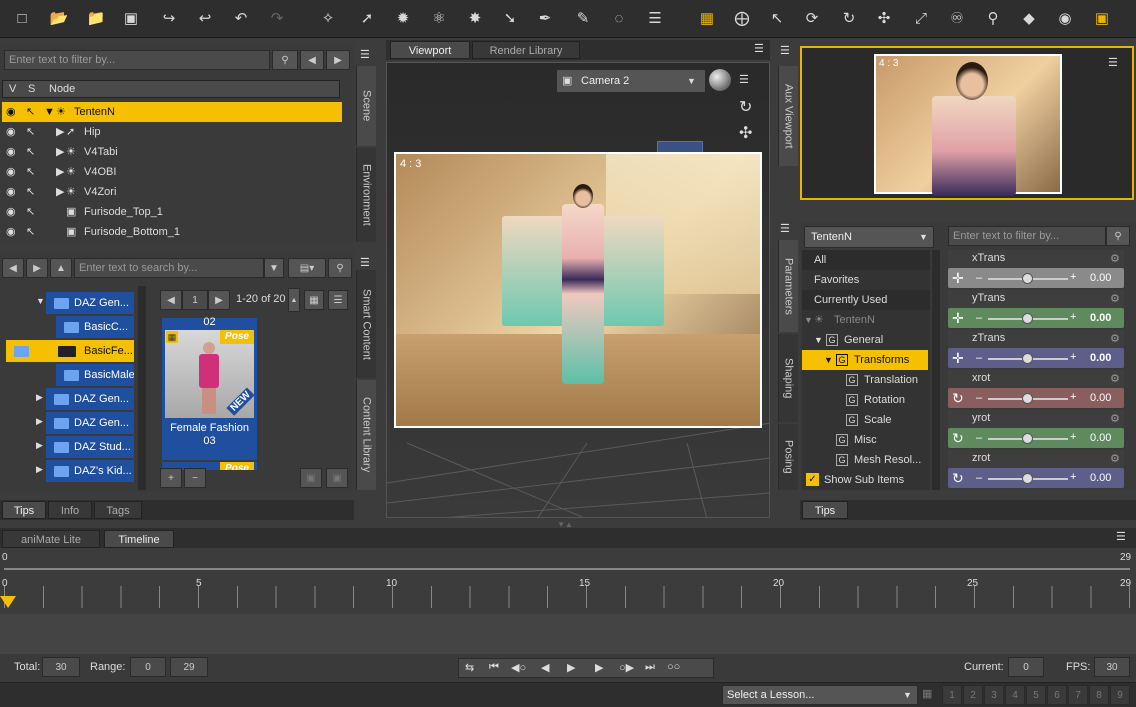  Describe the element at coordinates (973, 695) in the screenshot. I see `lesson-step-button: 2` at that location.